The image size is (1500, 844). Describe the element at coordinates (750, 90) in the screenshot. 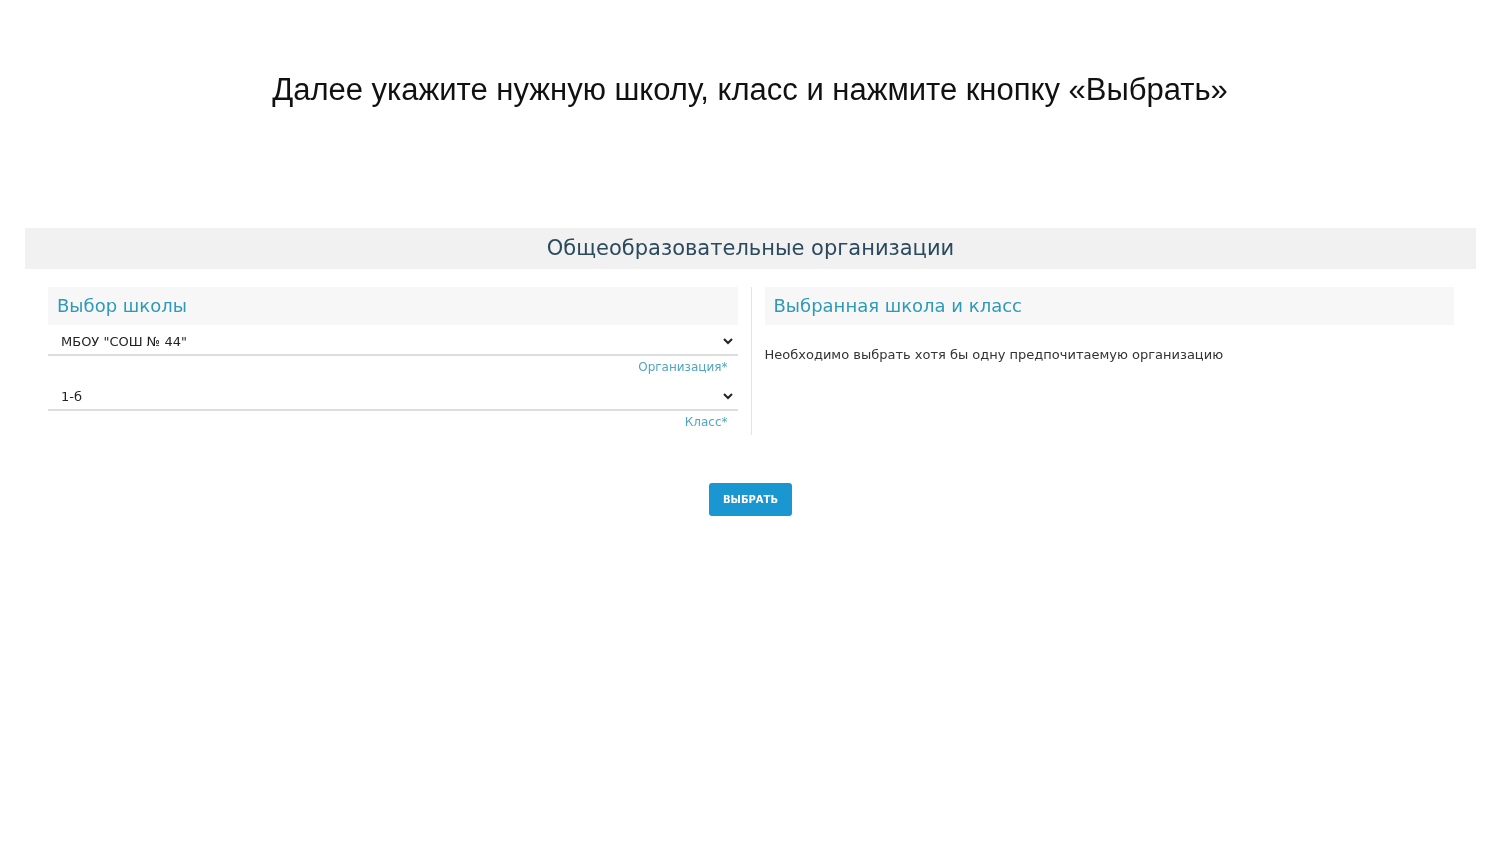

I see `instruction-heading: Далее укажите нужную школу, класс и нажмите кнопку «Выбрать»` at that location.